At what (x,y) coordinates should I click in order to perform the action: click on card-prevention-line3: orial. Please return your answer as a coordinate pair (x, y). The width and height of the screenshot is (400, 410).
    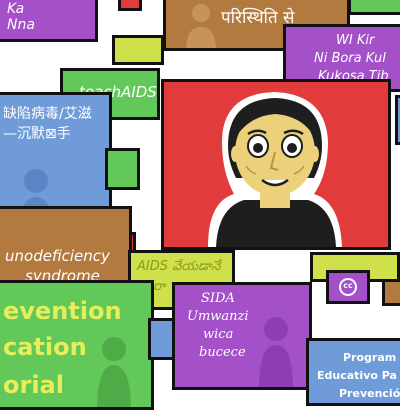
    Looking at the image, I should click on (33, 385).